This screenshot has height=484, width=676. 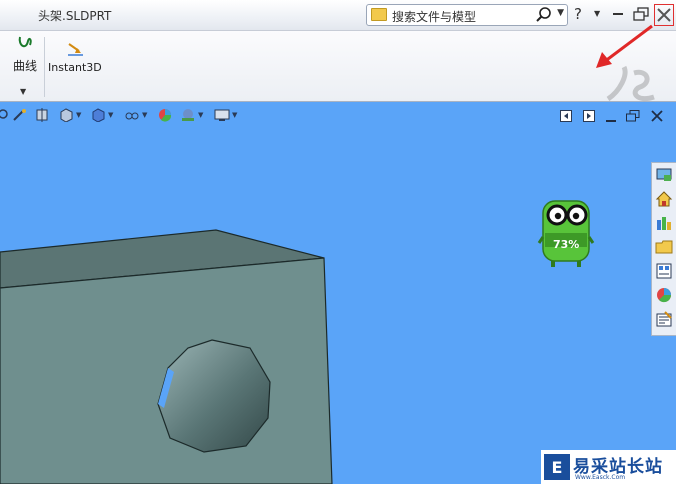 I want to click on view-toolbar: ▼ ▼ ▼ ▼ ▼, so click(x=135, y=116).